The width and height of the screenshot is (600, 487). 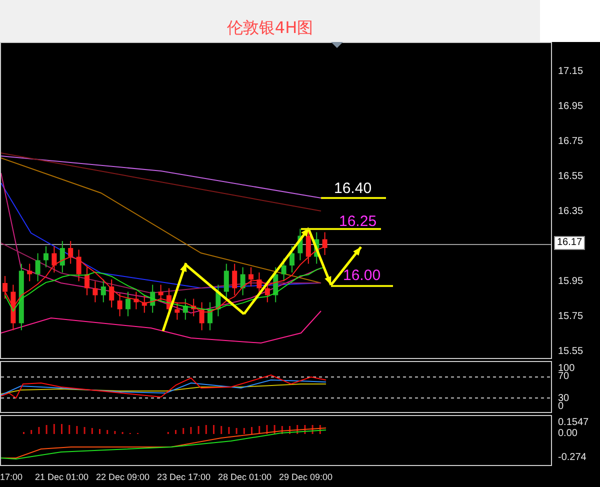 What do you see at coordinates (571, 352) in the screenshot?
I see `price-axis-label: 15.55` at bounding box center [571, 352].